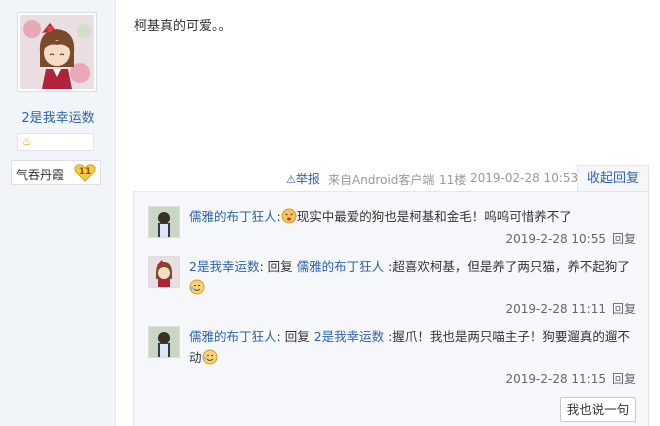  What do you see at coordinates (183, 26) in the screenshot?
I see `post-content: 柯基真的可爱。。` at bounding box center [183, 26].